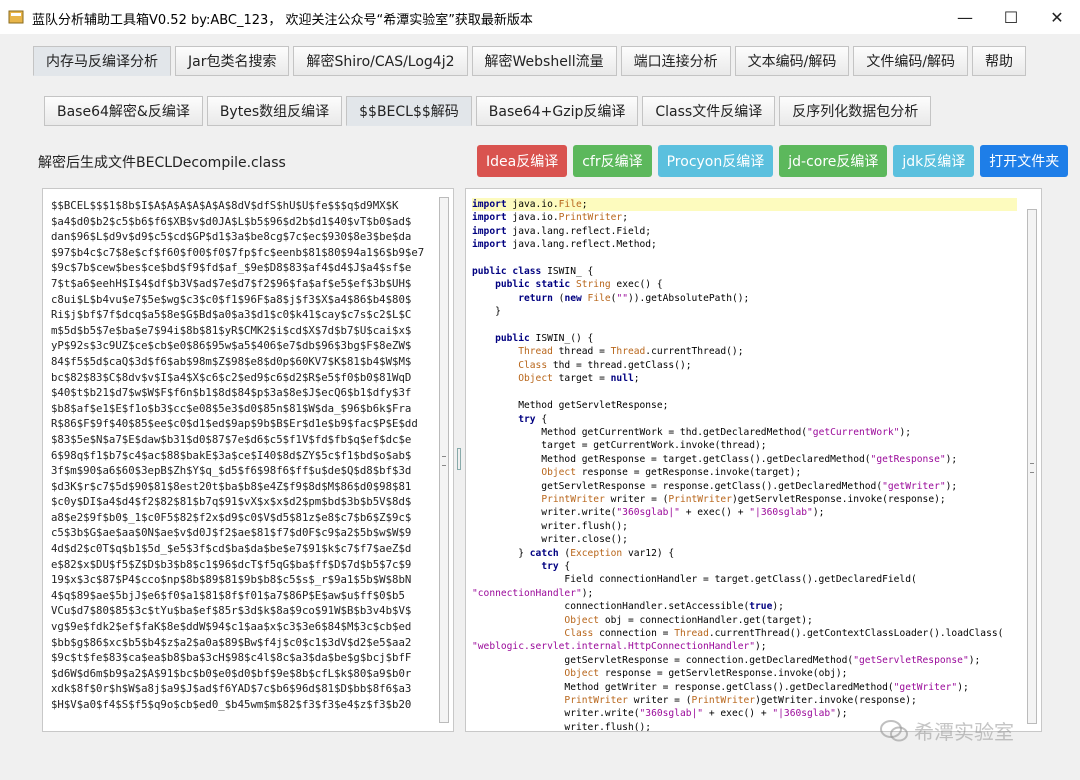  What do you see at coordinates (1024, 161) in the screenshot?
I see `open-folder-button: 打开文件夹` at bounding box center [1024, 161].